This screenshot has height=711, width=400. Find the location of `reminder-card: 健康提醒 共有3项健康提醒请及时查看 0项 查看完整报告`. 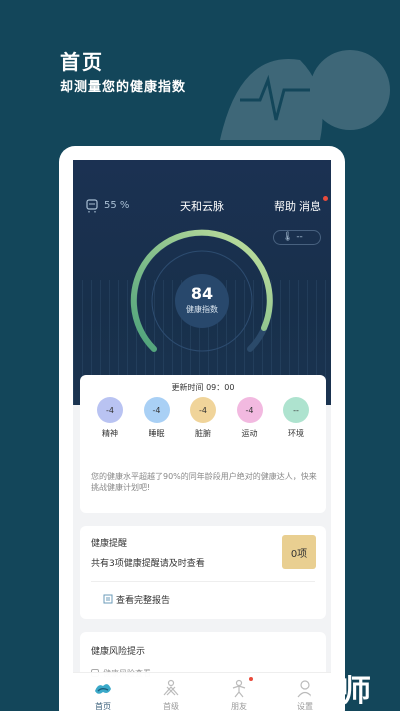

reminder-card: 健康提醒 共有3项健康提醒请及时查看 0项 查看完整报告 is located at coordinates (203, 572).